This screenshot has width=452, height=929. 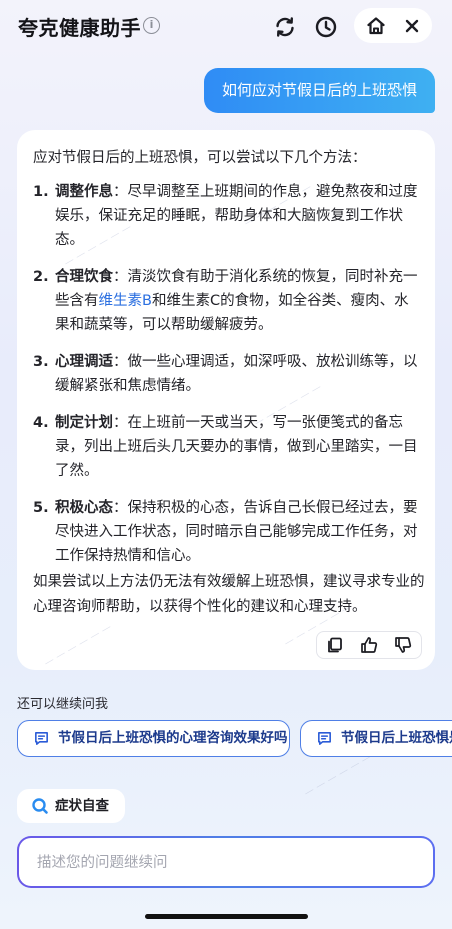 I want to click on question-input, so click(x=227, y=863).